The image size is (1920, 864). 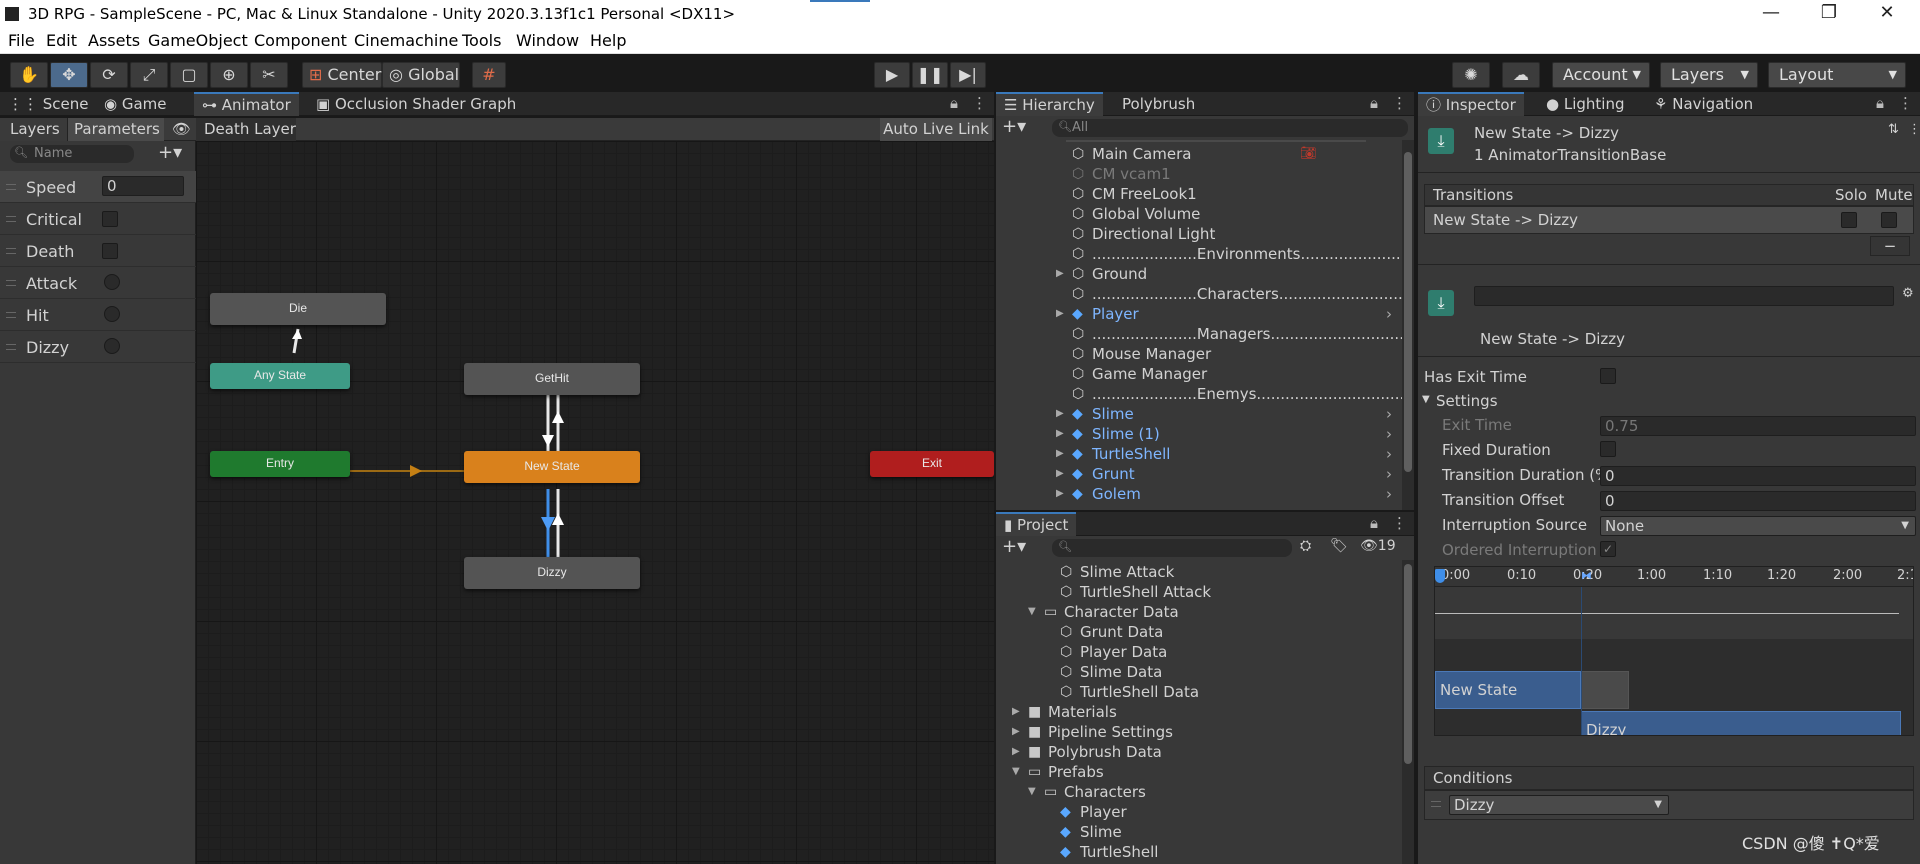 I want to click on speed-value-input: 0, so click(x=143, y=186).